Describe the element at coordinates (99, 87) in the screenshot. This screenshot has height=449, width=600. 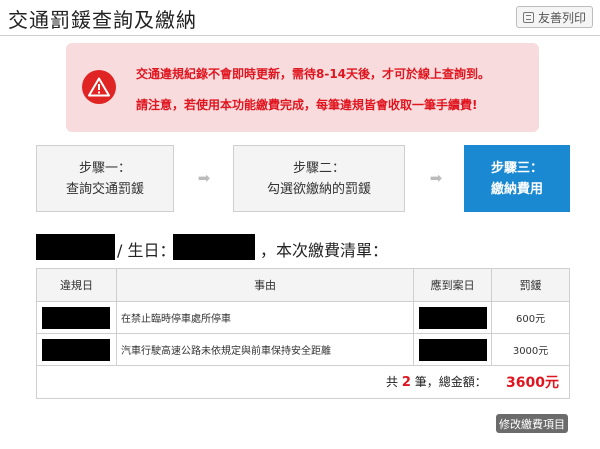
I see `warning-icon` at that location.